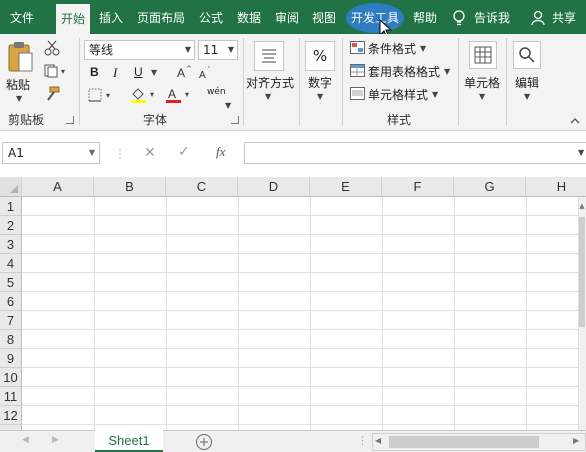 The width and height of the screenshot is (586, 452). What do you see at coordinates (582, 206) in the screenshot?
I see `scroll-up-icon: ▲` at bounding box center [582, 206].